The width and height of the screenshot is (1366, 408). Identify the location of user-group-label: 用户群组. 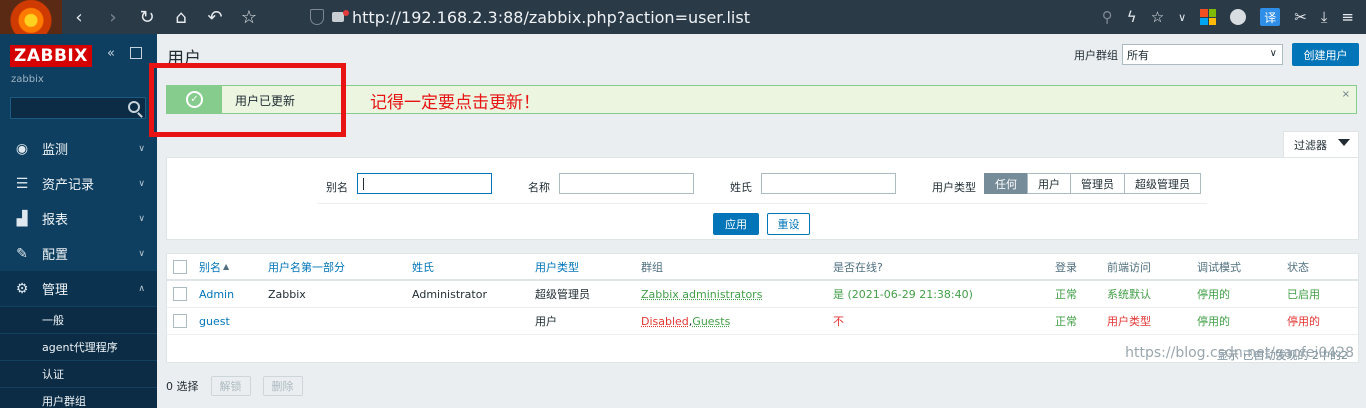
(1096, 55).